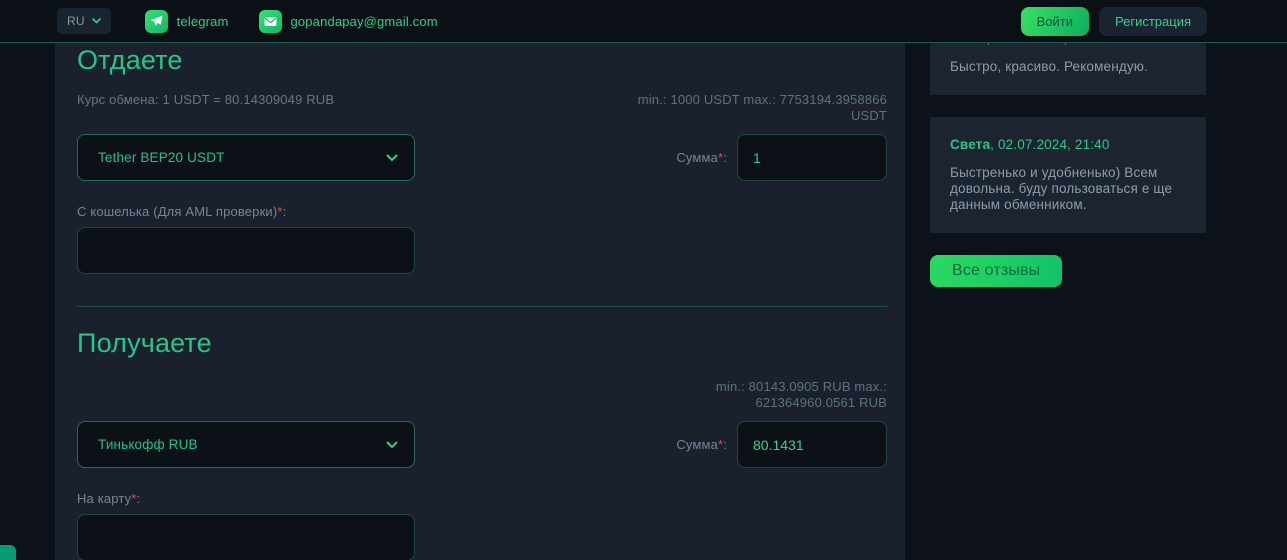  I want to click on give-currency-select: Tether BEP20 USDT, so click(246, 157).